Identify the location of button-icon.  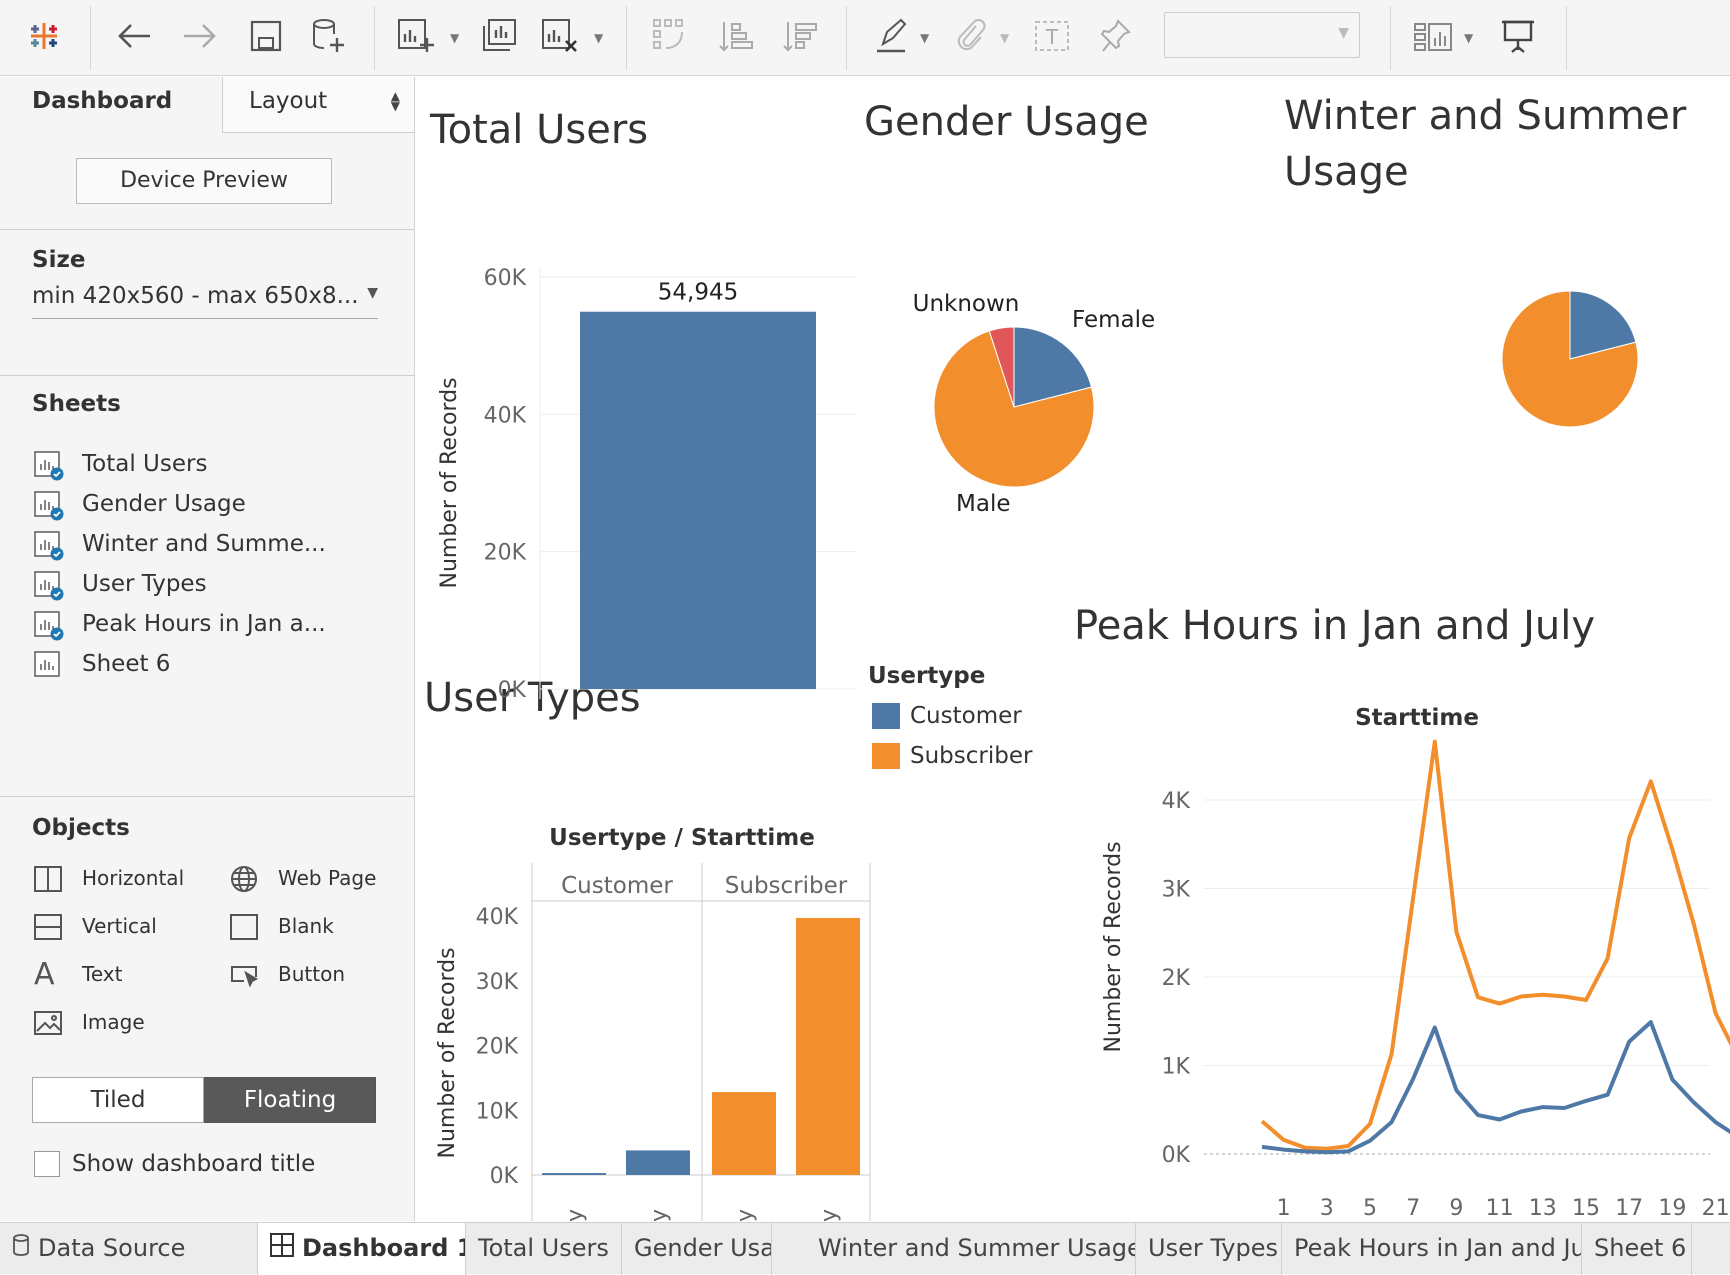
(244, 976).